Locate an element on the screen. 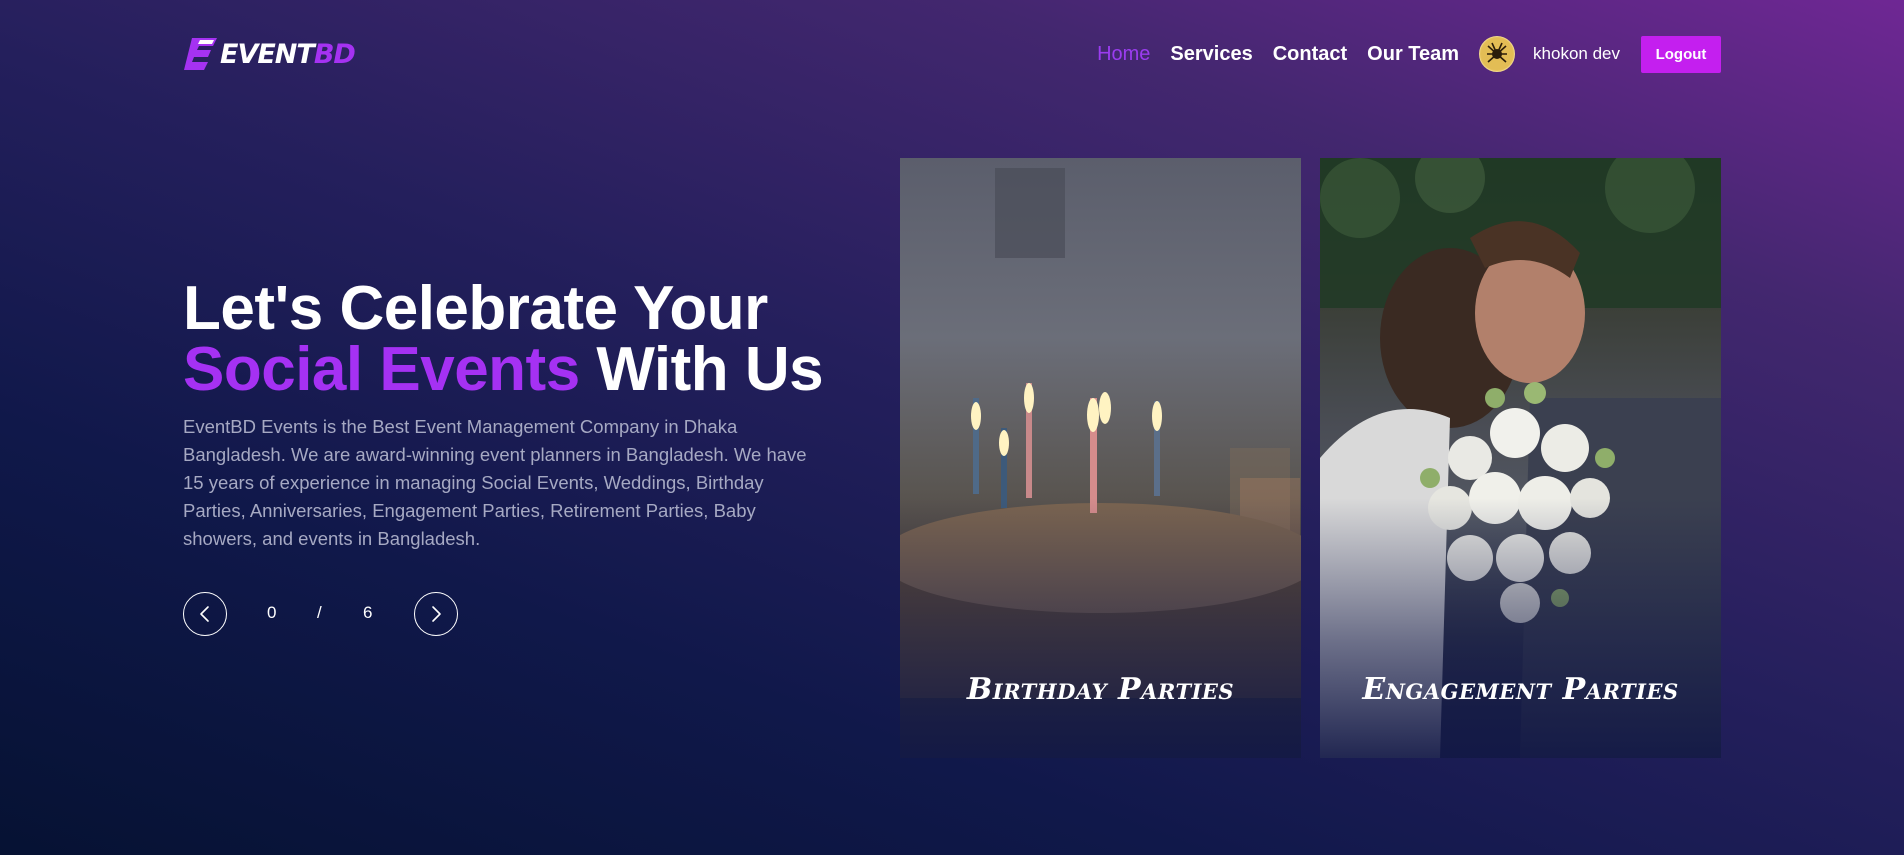  hero-title-rest: With Us is located at coordinates (701, 369).